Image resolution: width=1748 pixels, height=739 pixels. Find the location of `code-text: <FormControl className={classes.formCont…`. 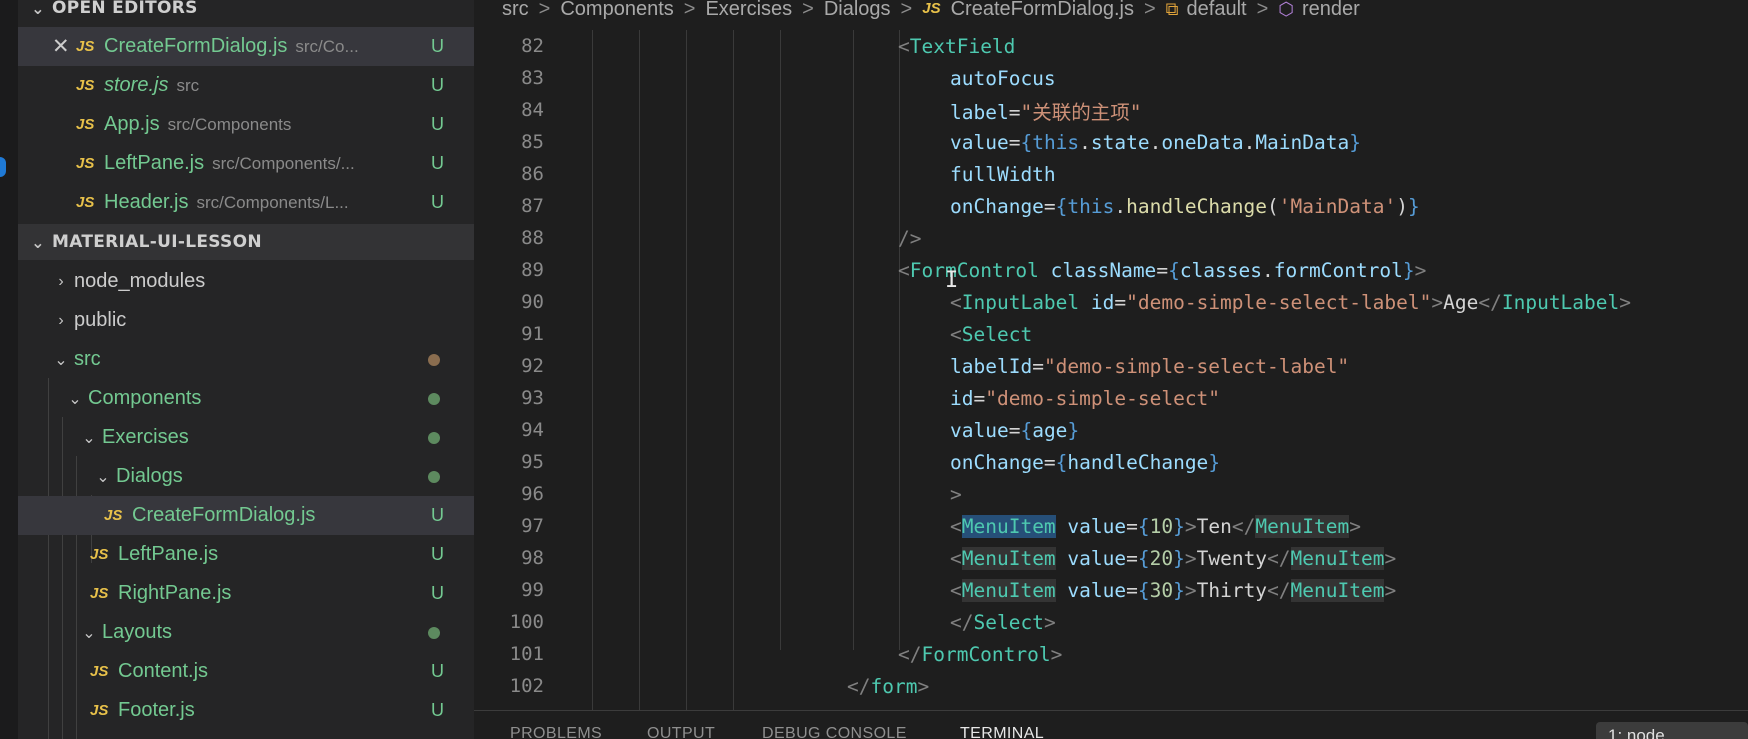

code-text: <FormControl className={classes.formCont… is located at coordinates (1162, 270).